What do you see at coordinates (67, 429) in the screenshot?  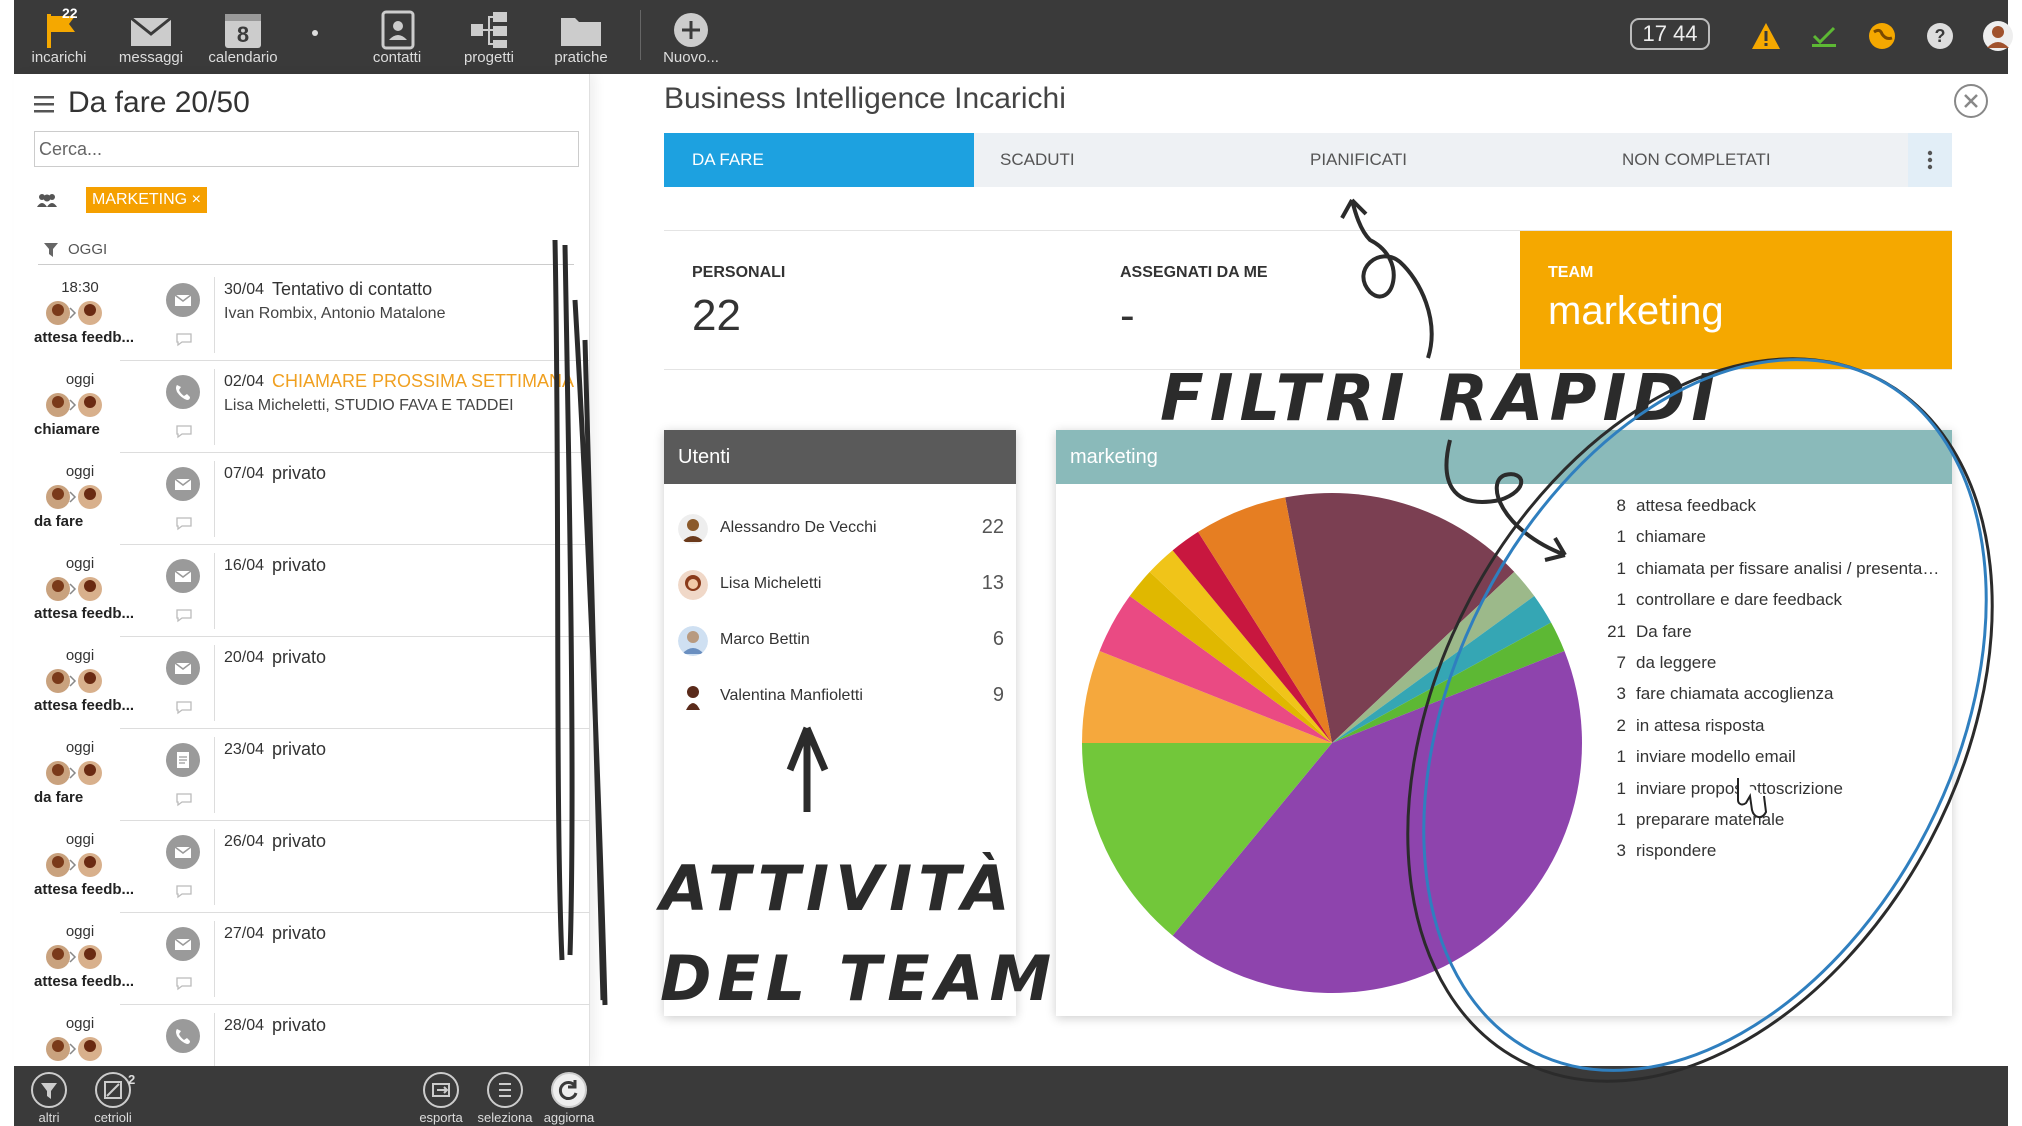 I see `task-status: chiamare` at bounding box center [67, 429].